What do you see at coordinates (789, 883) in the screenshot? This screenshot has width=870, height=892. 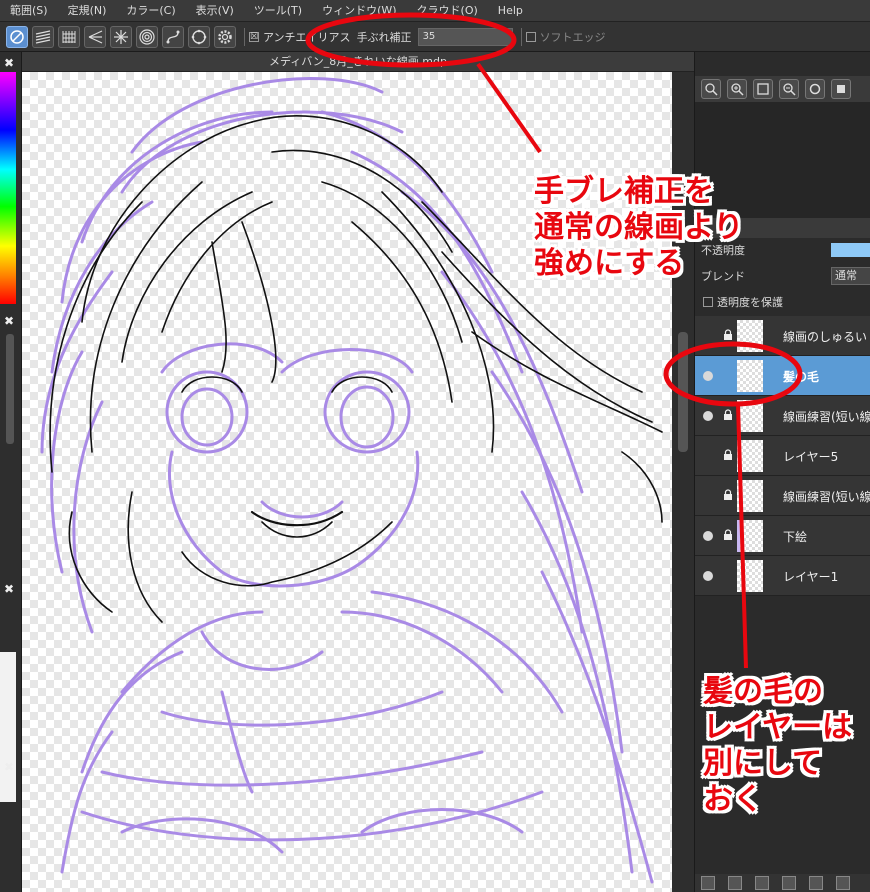 I see `new-8bit-layer-icon` at bounding box center [789, 883].